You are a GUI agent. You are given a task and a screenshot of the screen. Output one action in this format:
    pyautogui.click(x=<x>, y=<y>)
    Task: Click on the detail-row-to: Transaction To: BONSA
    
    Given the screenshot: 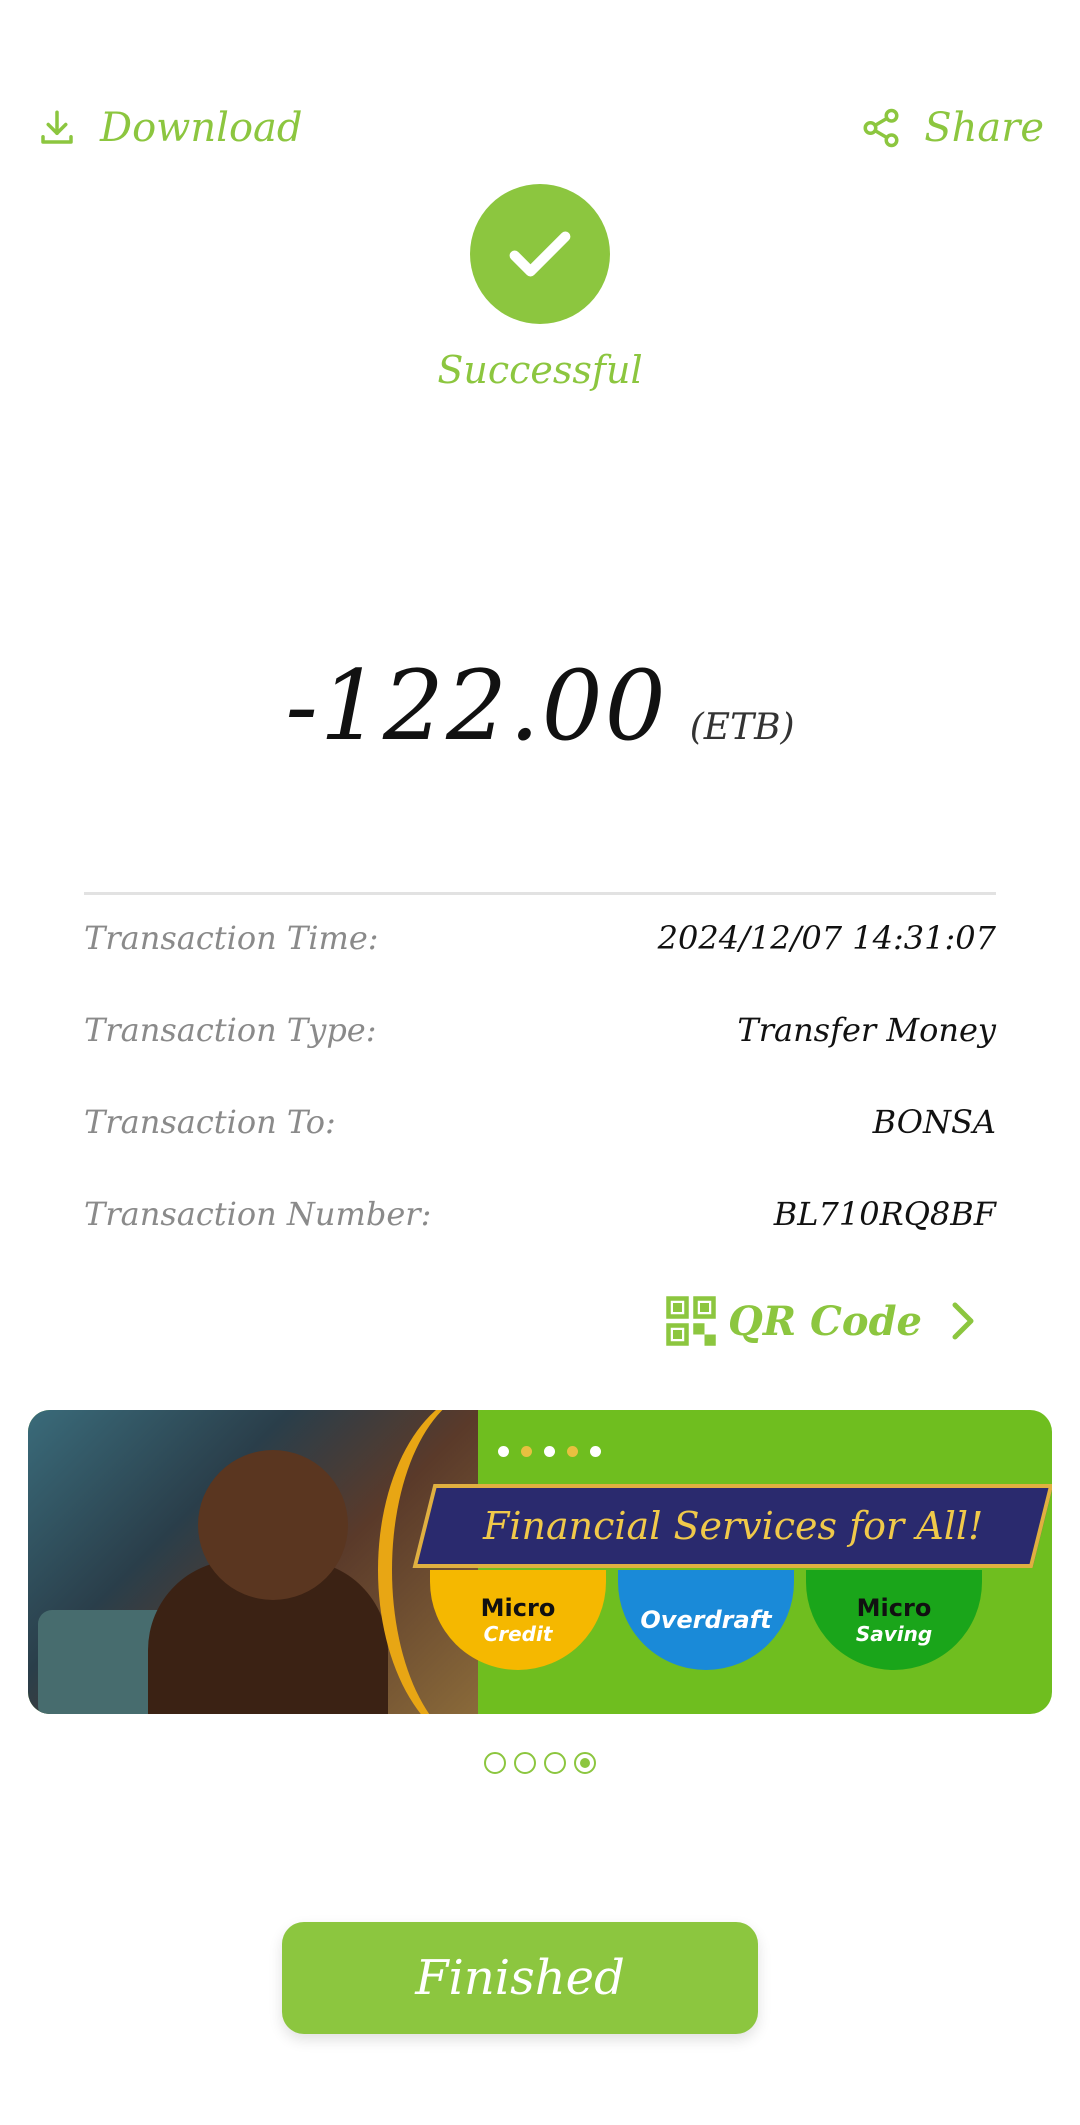 What is the action you would take?
    pyautogui.click(x=540, y=1122)
    